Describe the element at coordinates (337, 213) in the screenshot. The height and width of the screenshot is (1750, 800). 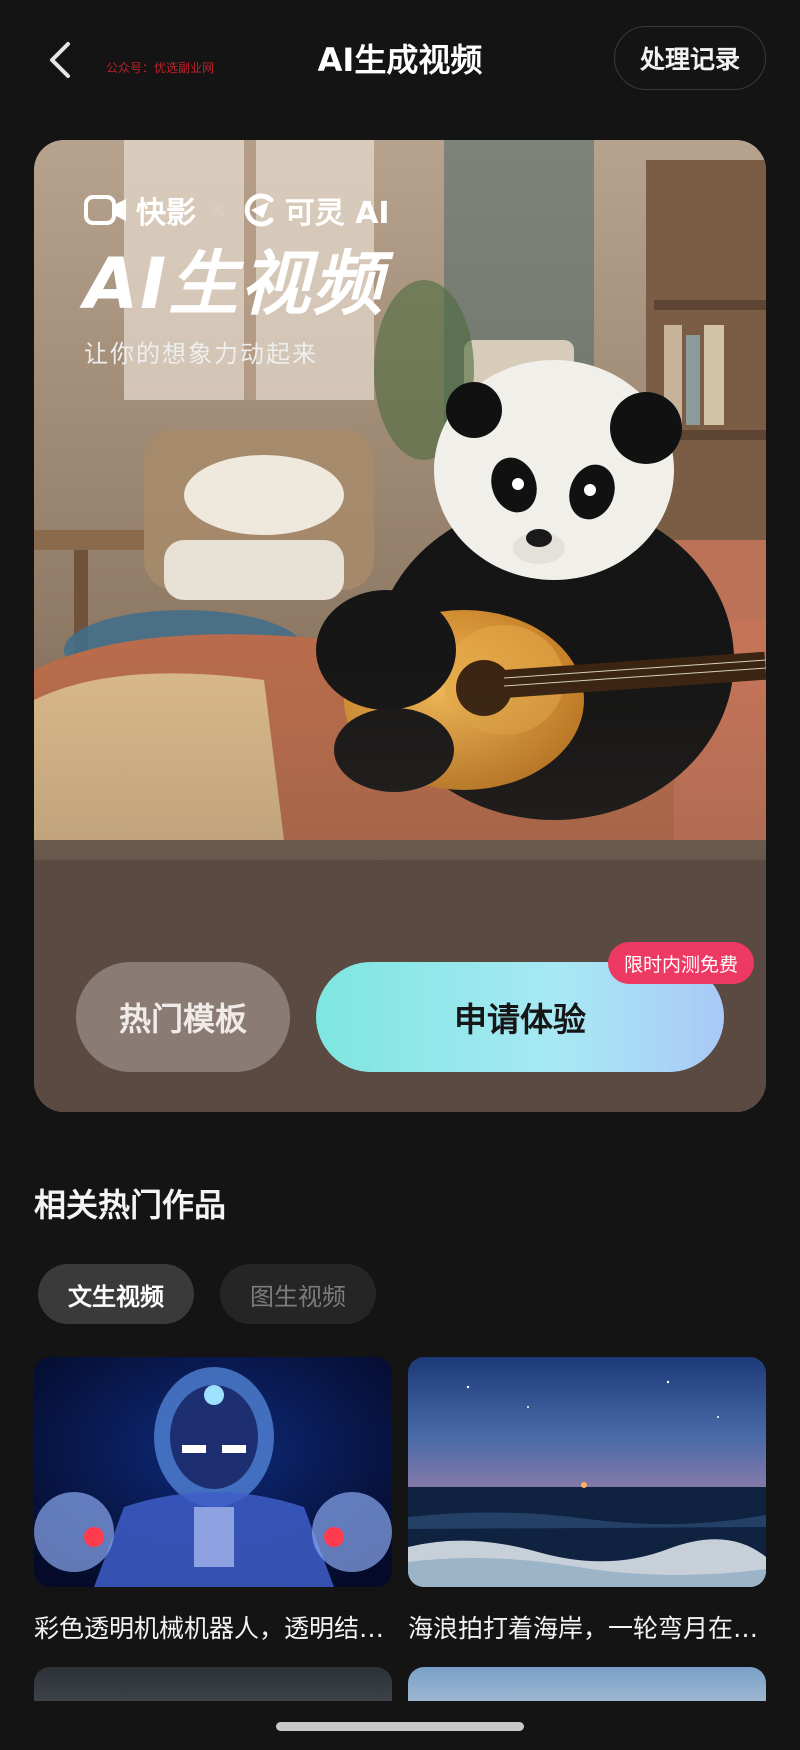
I see `brand-kling-text: 可灵 AI` at that location.